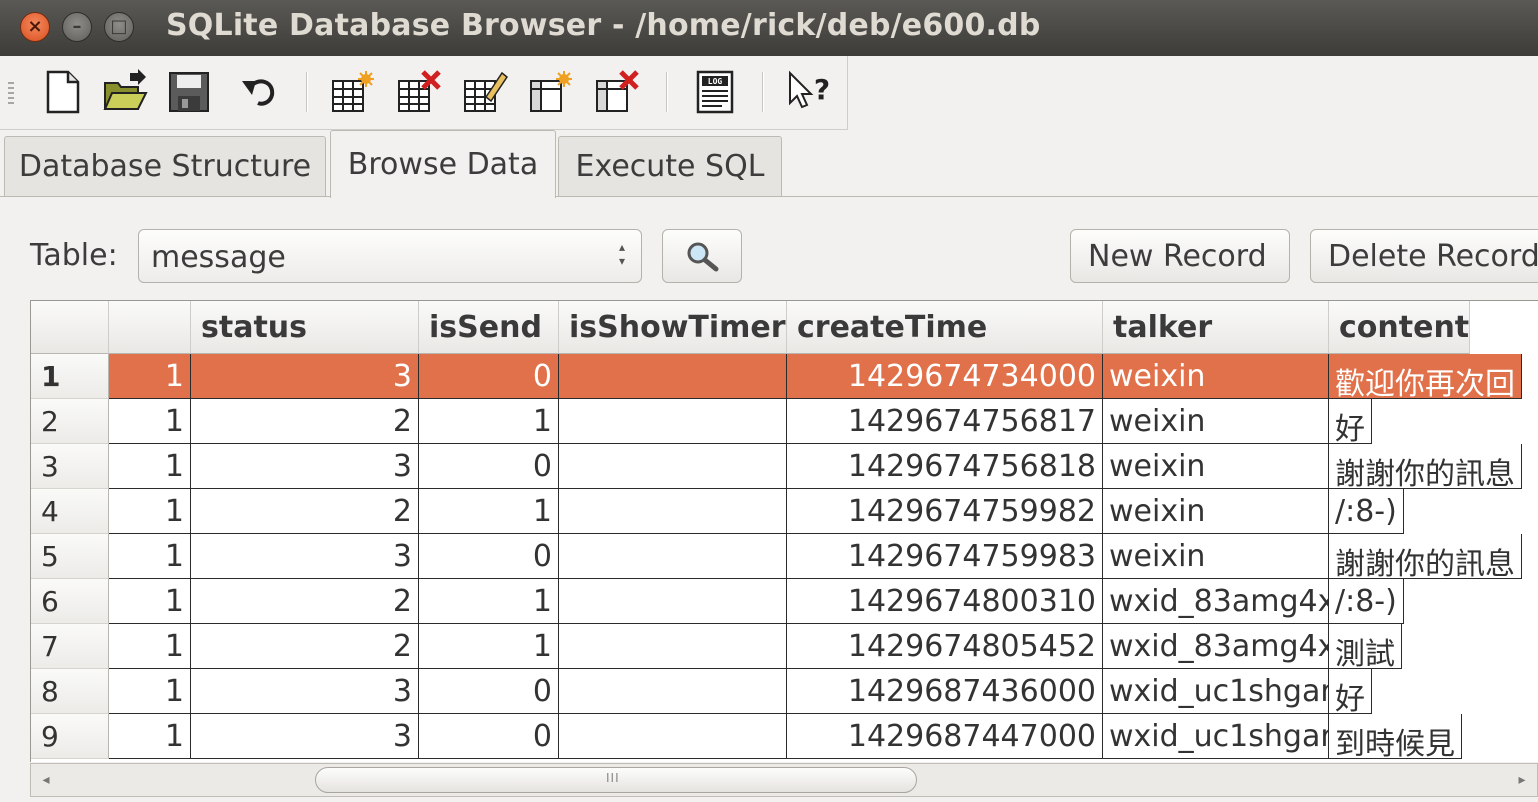 The image size is (1538, 802). Describe the element at coordinates (77, 27) in the screenshot. I see `minimize-window-button: –` at that location.